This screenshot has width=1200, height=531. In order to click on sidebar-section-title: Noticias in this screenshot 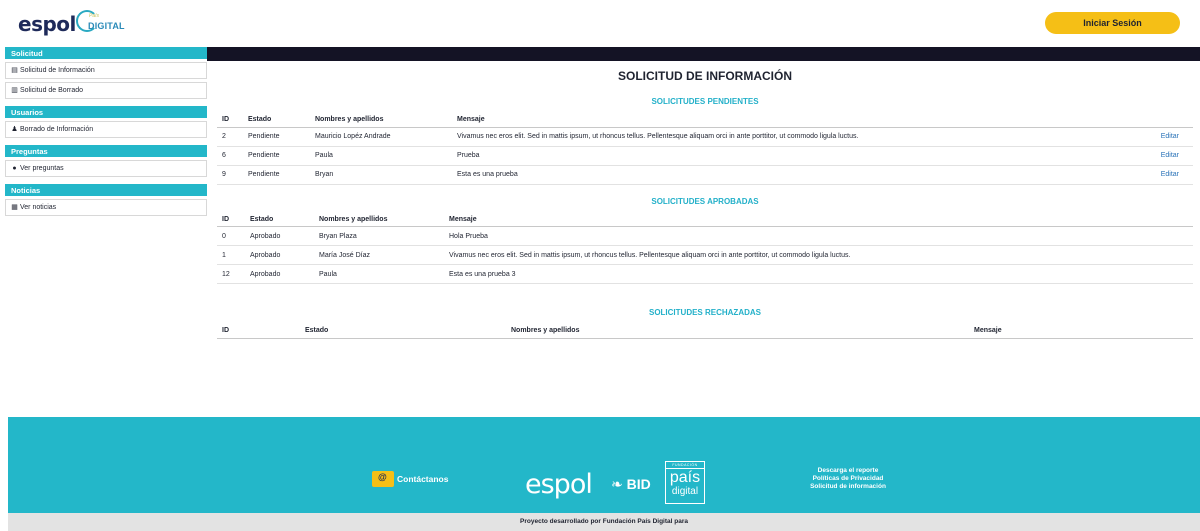, I will do `click(106, 190)`.